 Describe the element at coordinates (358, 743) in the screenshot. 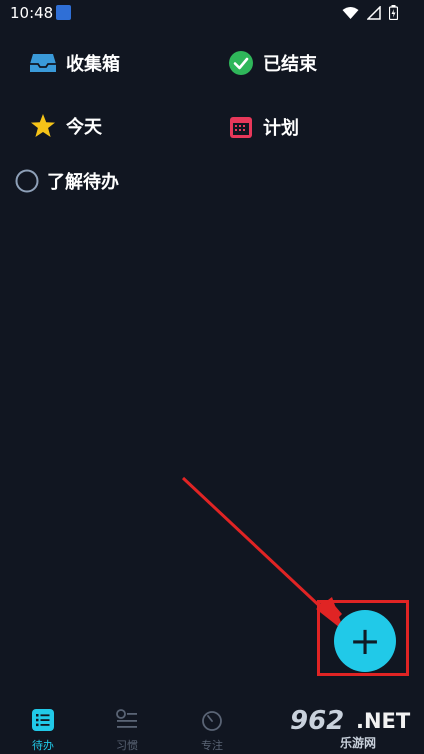

I see `watermark-subtitle: 乐游网` at that location.